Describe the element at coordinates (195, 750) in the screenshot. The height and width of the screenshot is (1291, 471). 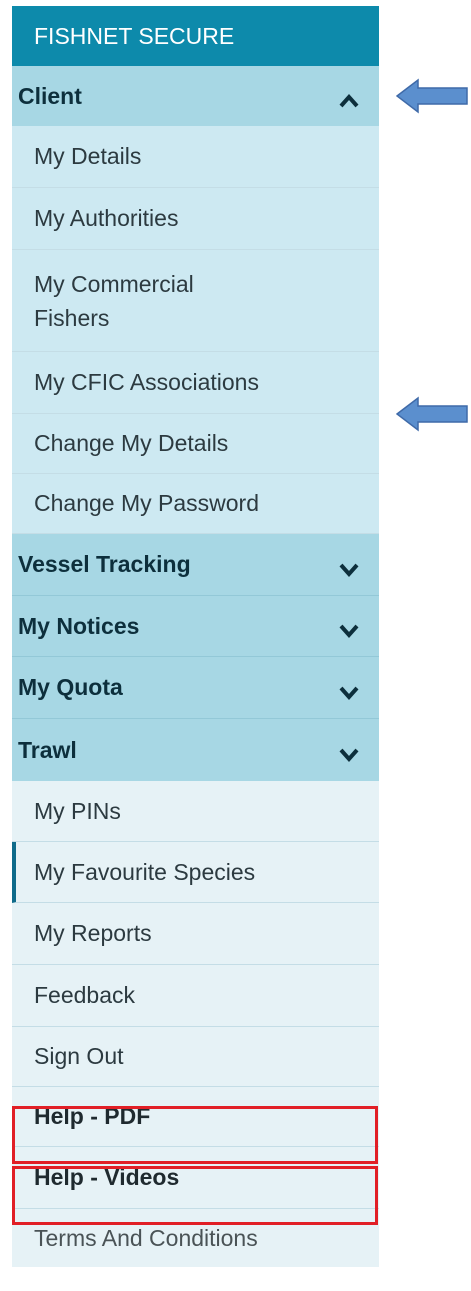
I see `section-trawl: Trawl` at that location.